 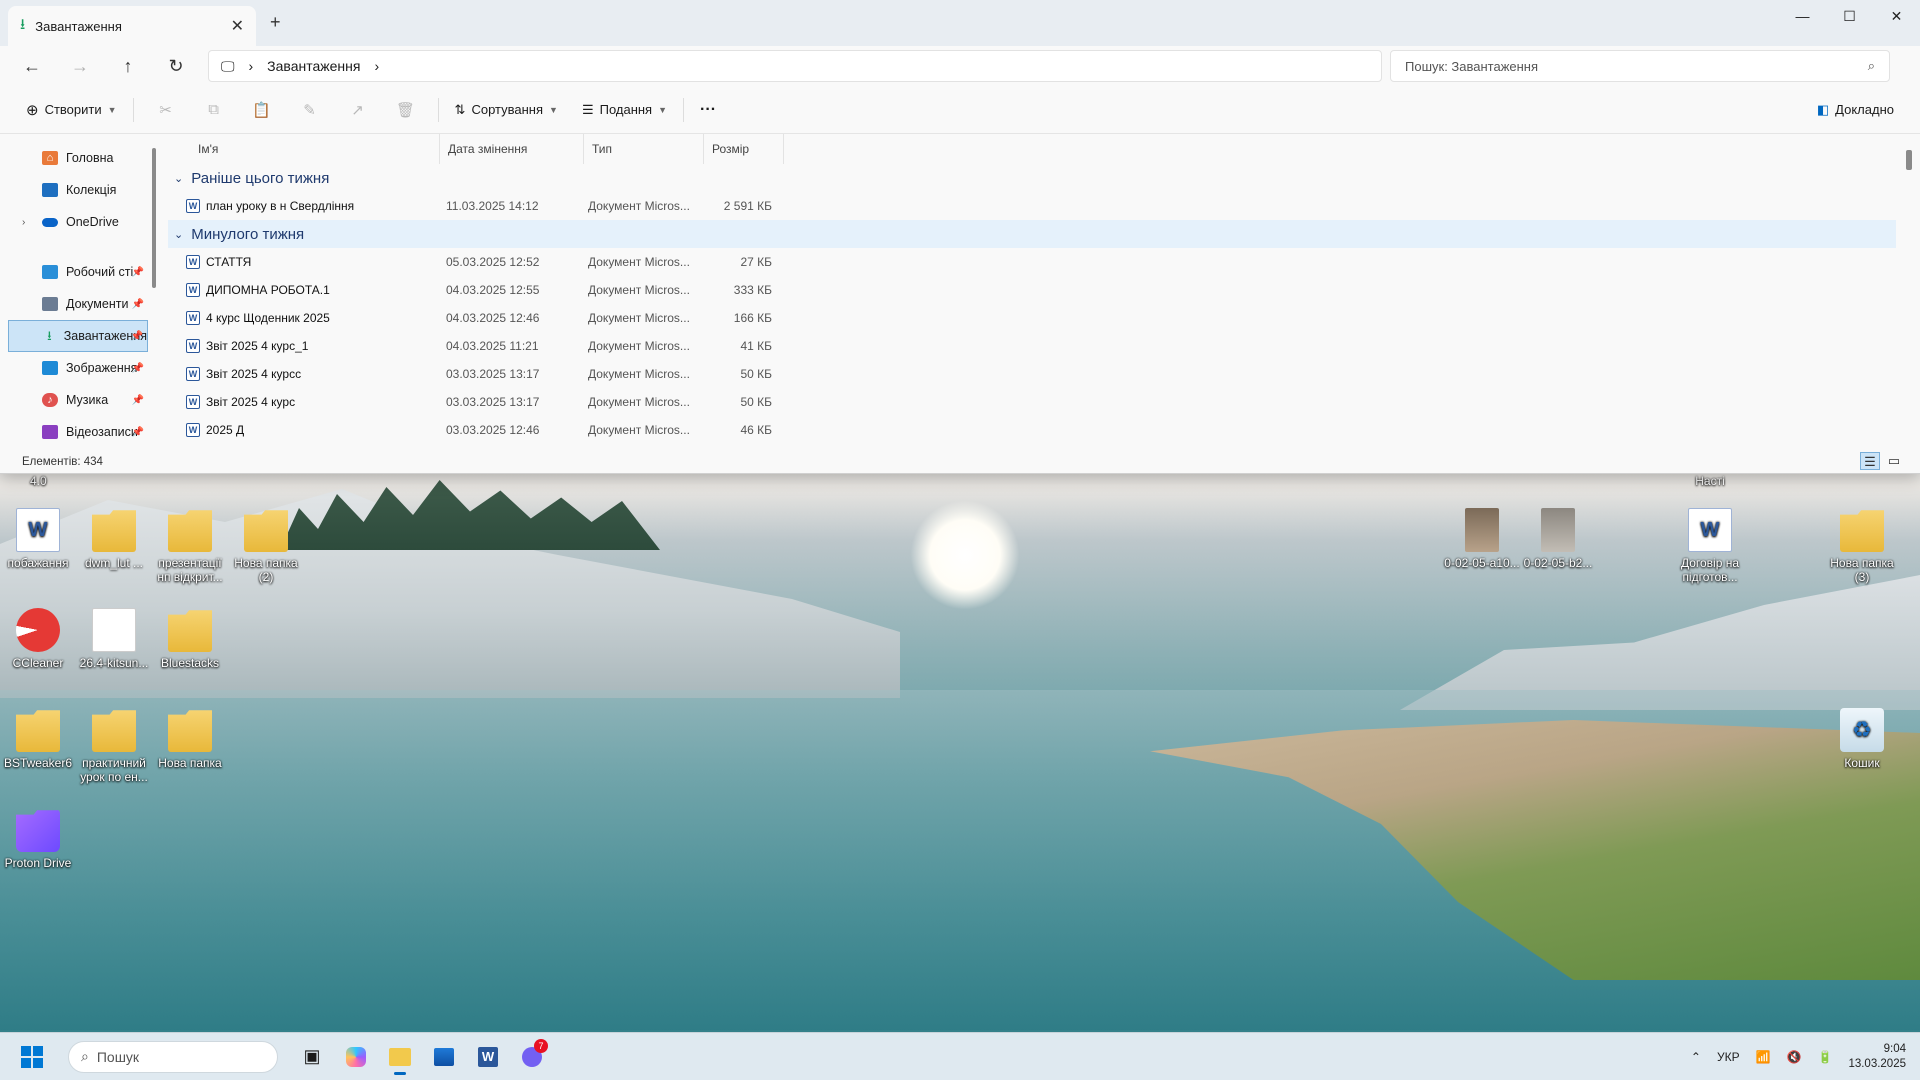 What do you see at coordinates (193, 430) in the screenshot?
I see `word-doc-icon: W` at bounding box center [193, 430].